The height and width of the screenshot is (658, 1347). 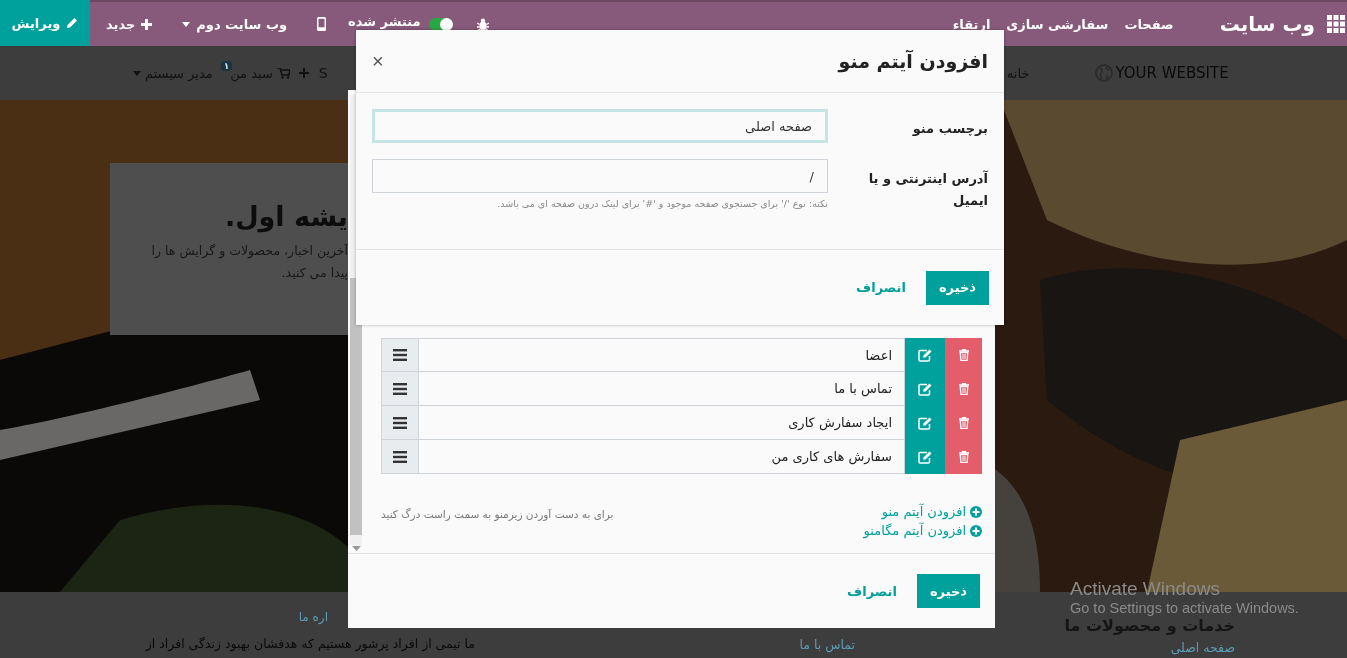 What do you see at coordinates (662, 457) in the screenshot?
I see `menu-item-field: سفارش های کاری من` at bounding box center [662, 457].